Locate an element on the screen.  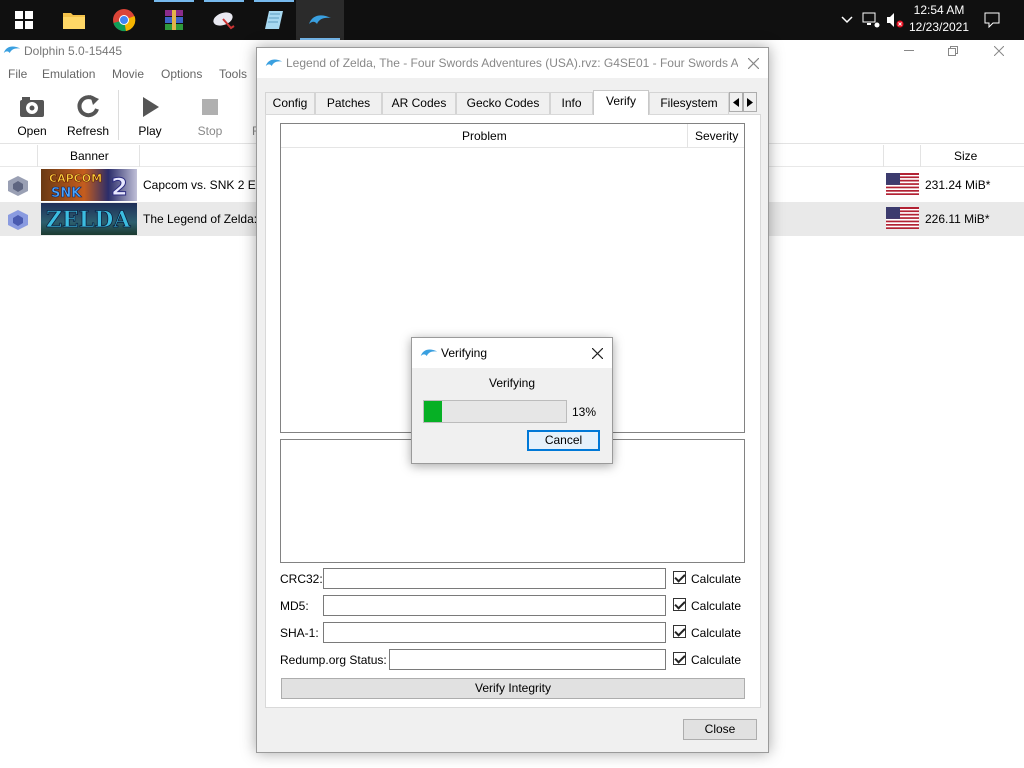
main-window-title: Dolphin 5.0-15445 is located at coordinates (73, 51).